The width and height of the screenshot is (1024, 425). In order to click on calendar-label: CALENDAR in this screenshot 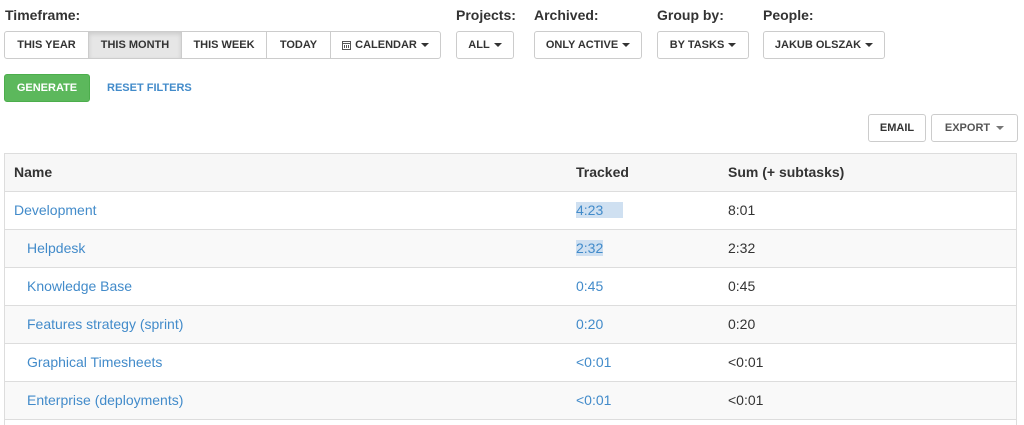, I will do `click(386, 45)`.